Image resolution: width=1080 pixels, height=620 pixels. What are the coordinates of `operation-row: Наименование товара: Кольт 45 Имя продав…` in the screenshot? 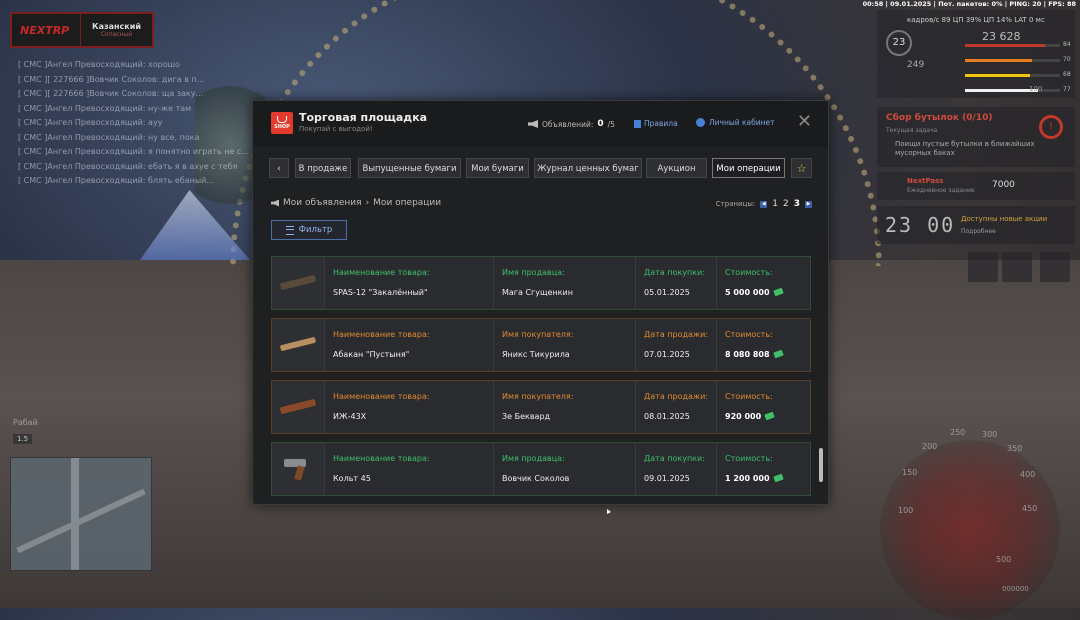 It's located at (541, 469).